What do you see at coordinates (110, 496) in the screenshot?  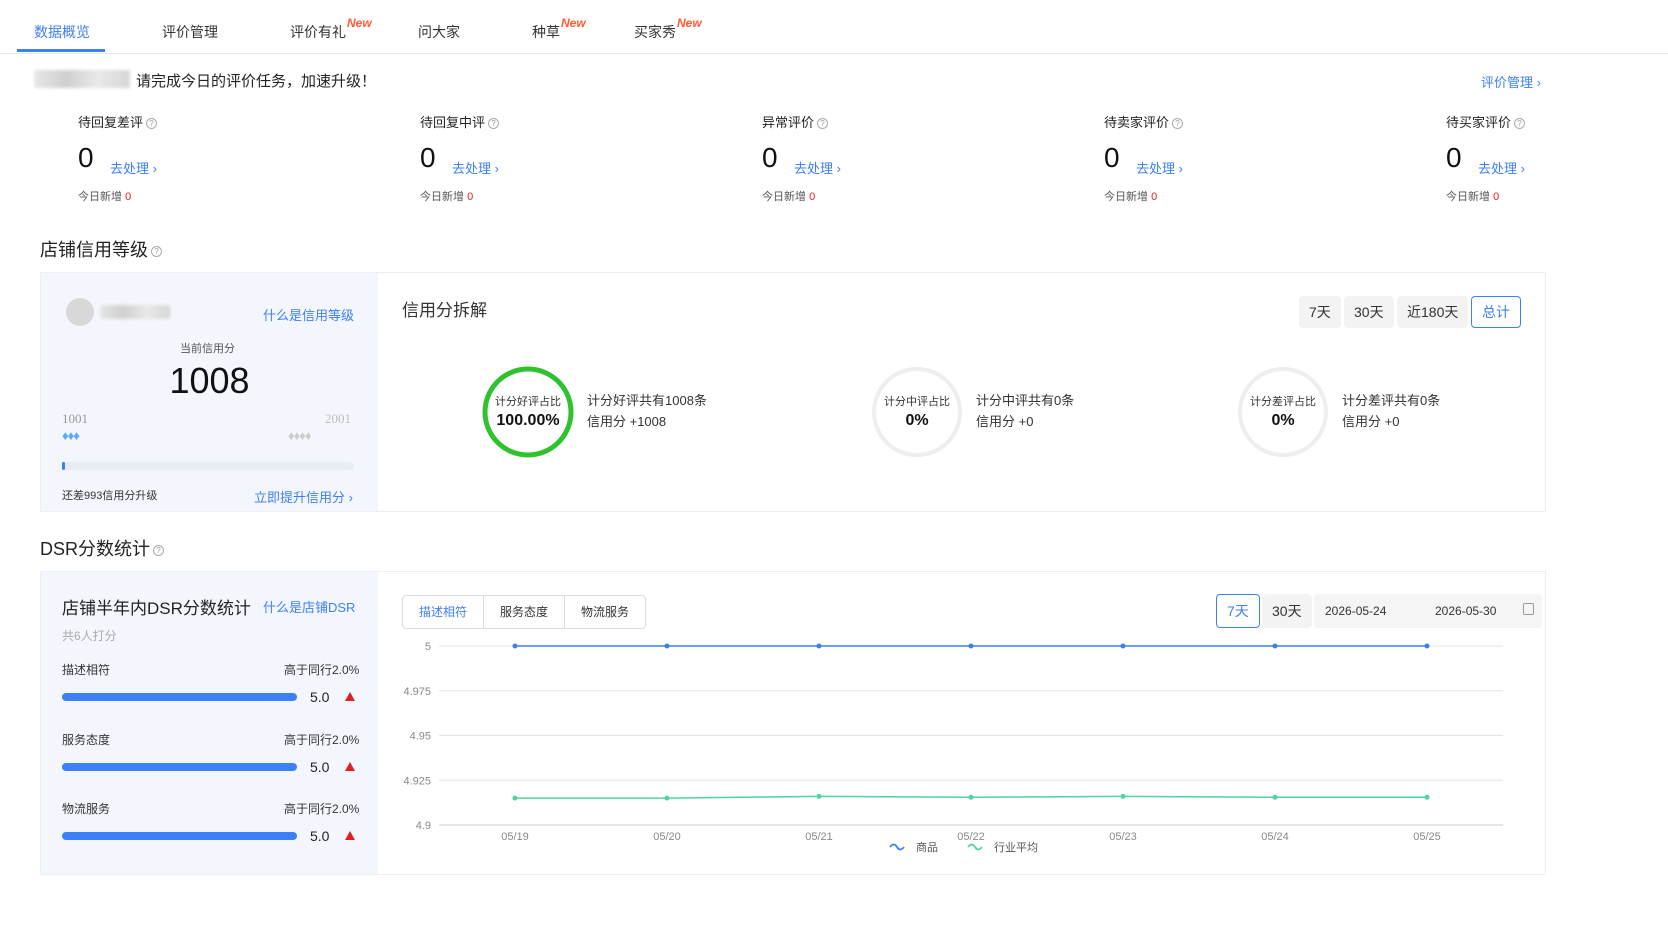 I see `upgrade-hint: 还差993信用分升级` at bounding box center [110, 496].